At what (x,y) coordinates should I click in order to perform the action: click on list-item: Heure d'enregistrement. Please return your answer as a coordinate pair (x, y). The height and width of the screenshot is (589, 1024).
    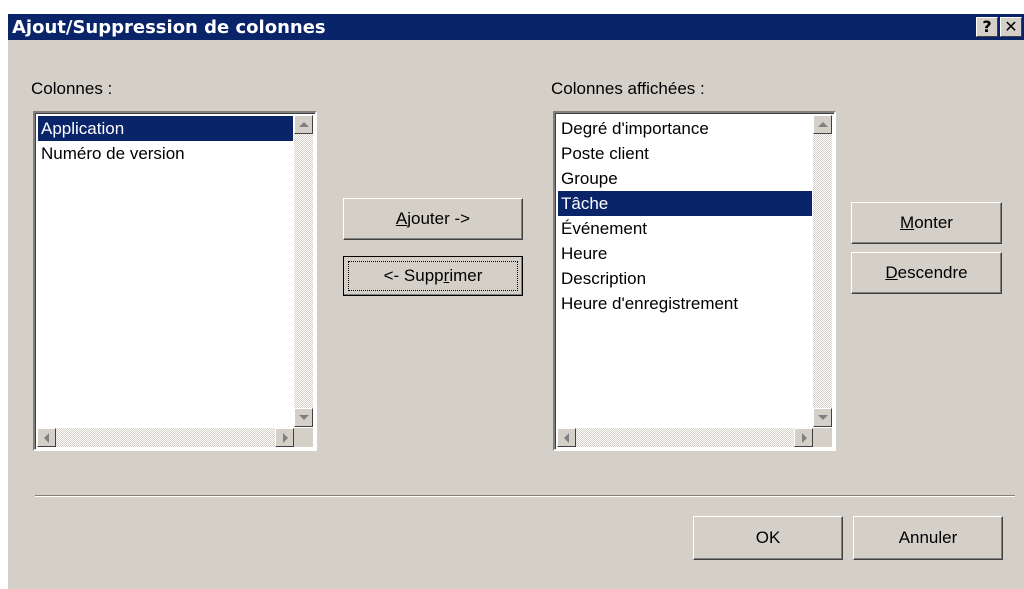
    Looking at the image, I should click on (685, 303).